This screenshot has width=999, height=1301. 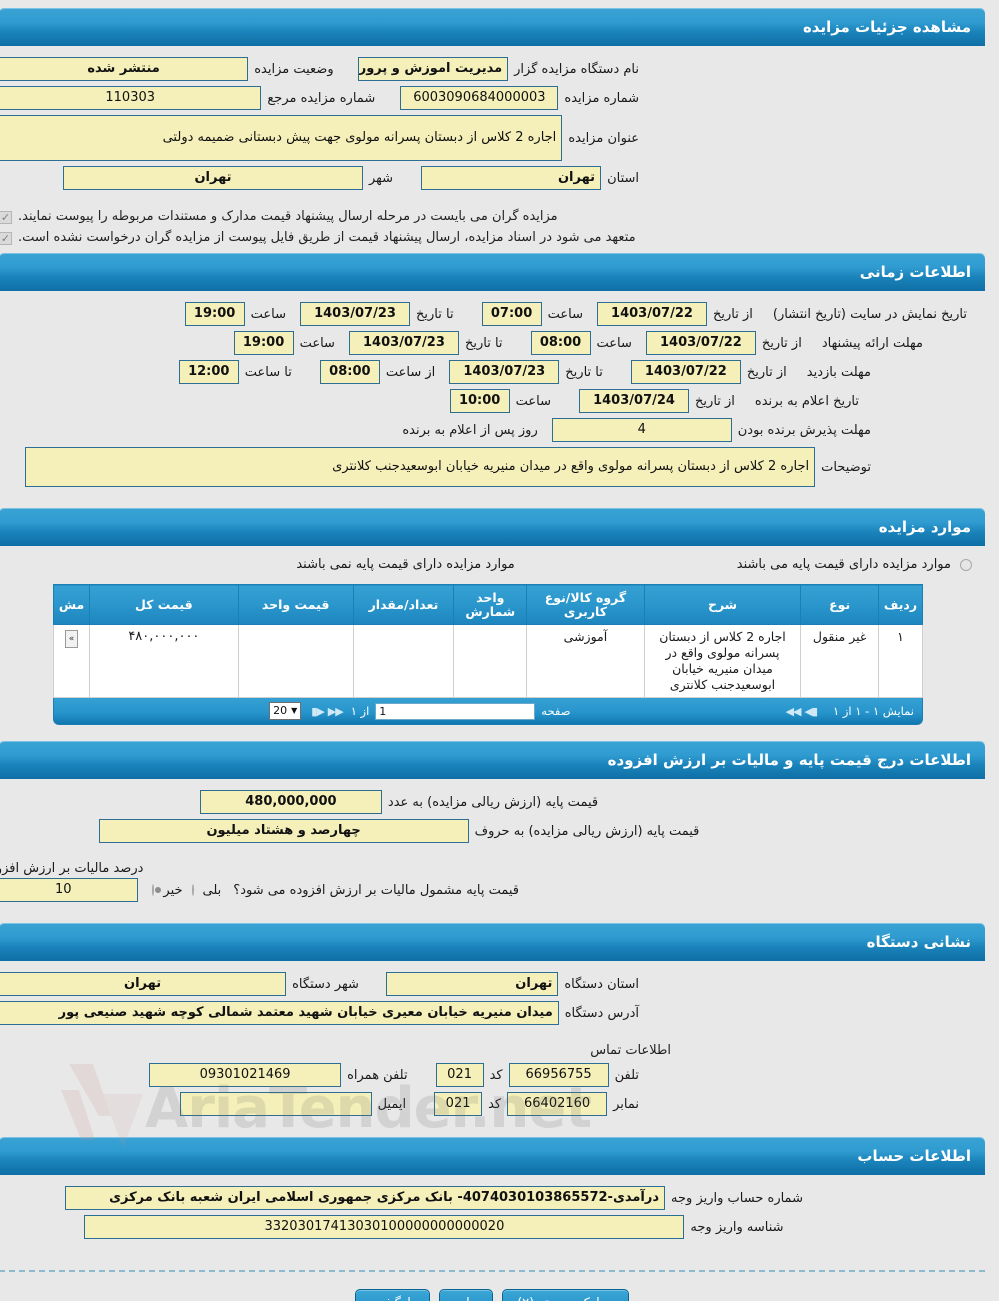 What do you see at coordinates (492, 1104) in the screenshot?
I see `row-fax: نمابر 66402160 کد 021 ایمیل` at bounding box center [492, 1104].